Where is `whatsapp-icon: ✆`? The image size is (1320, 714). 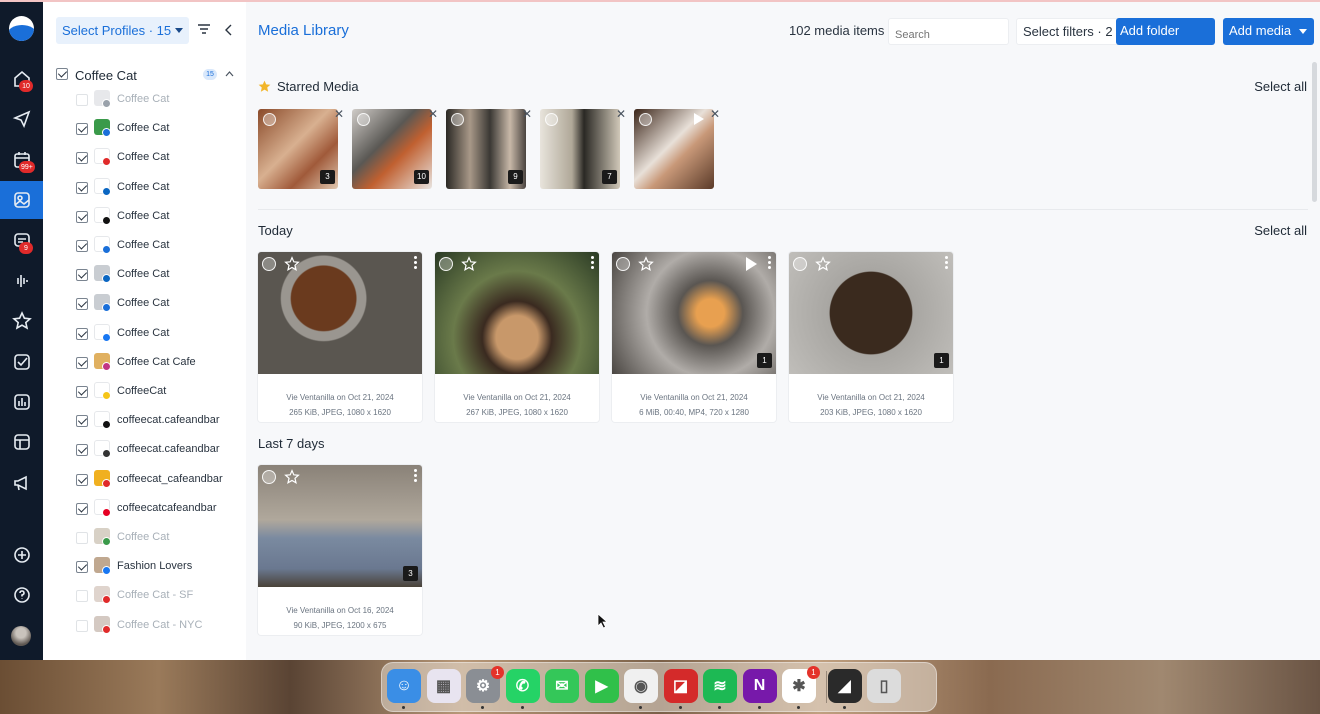 whatsapp-icon: ✆ is located at coordinates (522, 686).